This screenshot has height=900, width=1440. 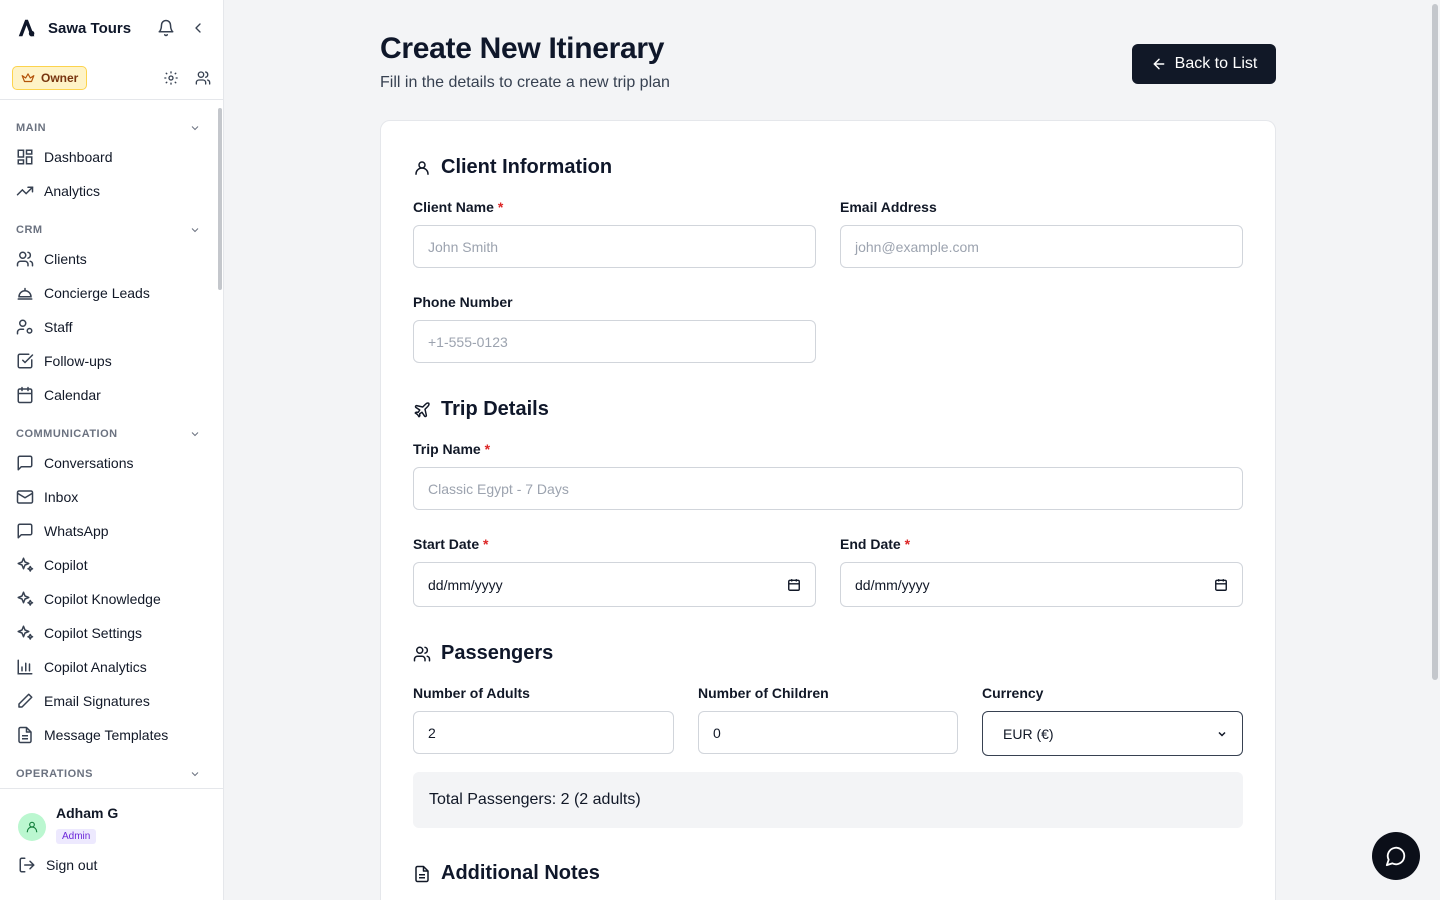 What do you see at coordinates (111, 865) in the screenshot?
I see `sign-out-button: Sign out` at bounding box center [111, 865].